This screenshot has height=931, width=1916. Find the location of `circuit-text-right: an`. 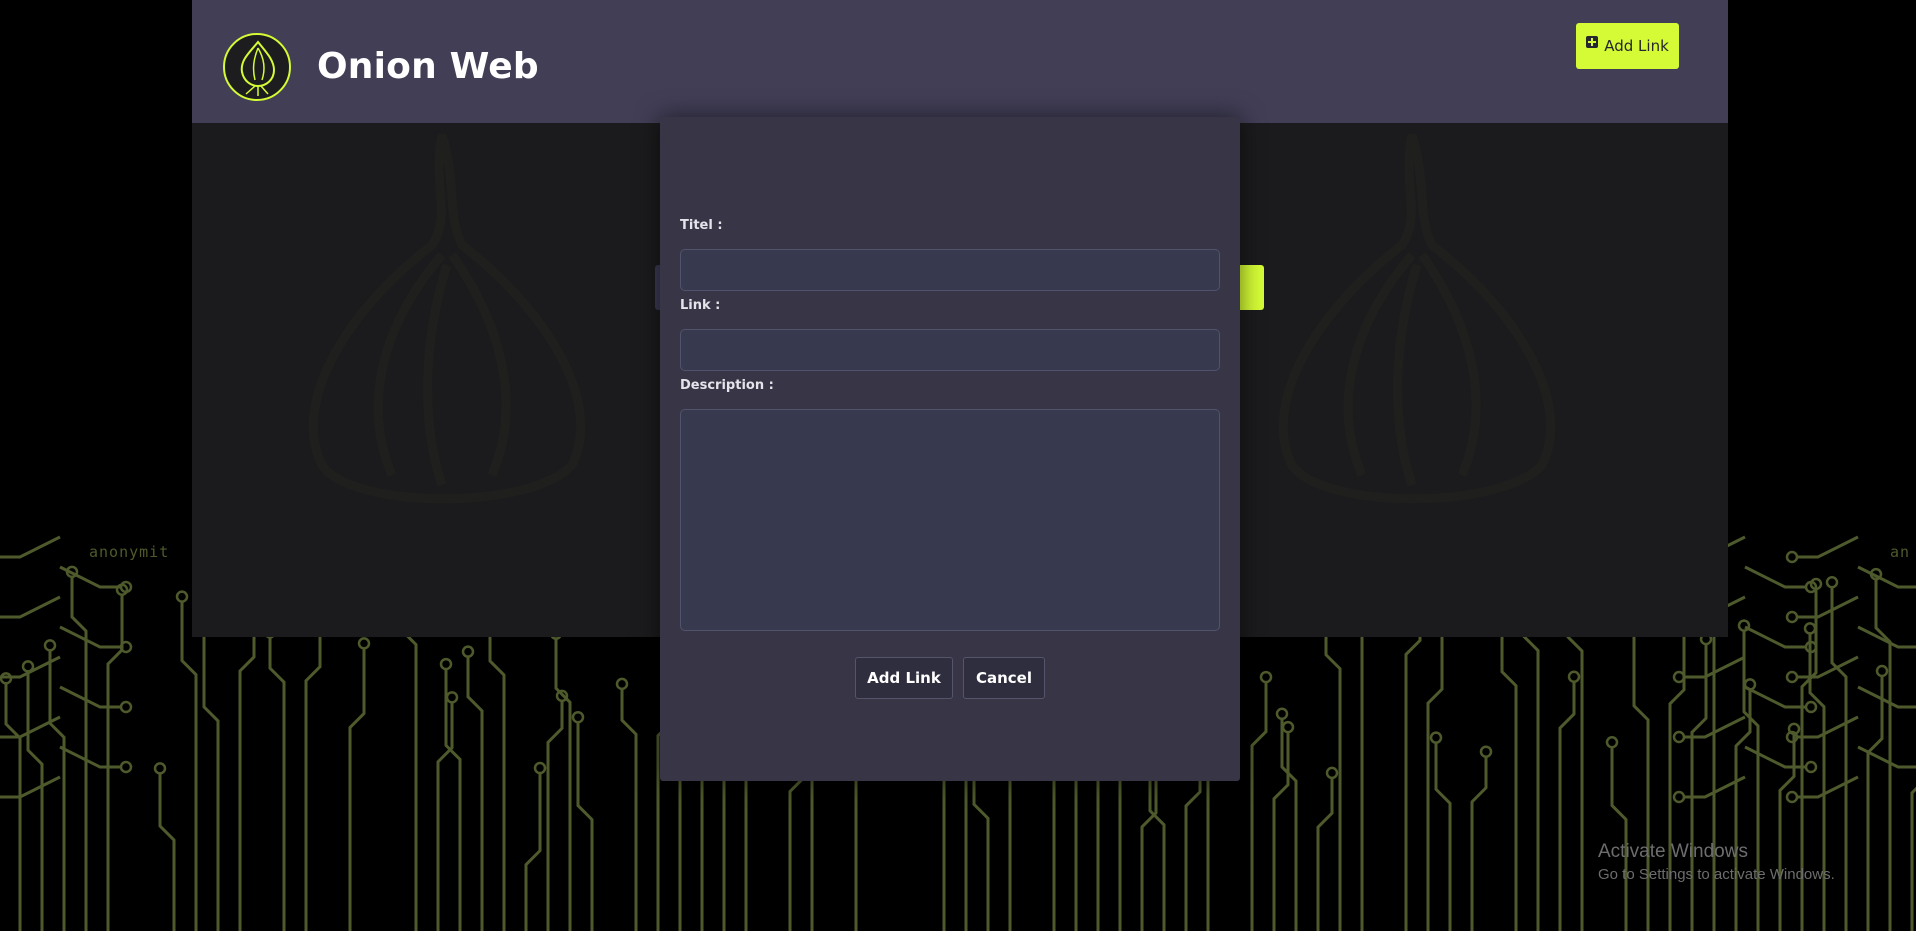

circuit-text-right: an is located at coordinates (1900, 552).